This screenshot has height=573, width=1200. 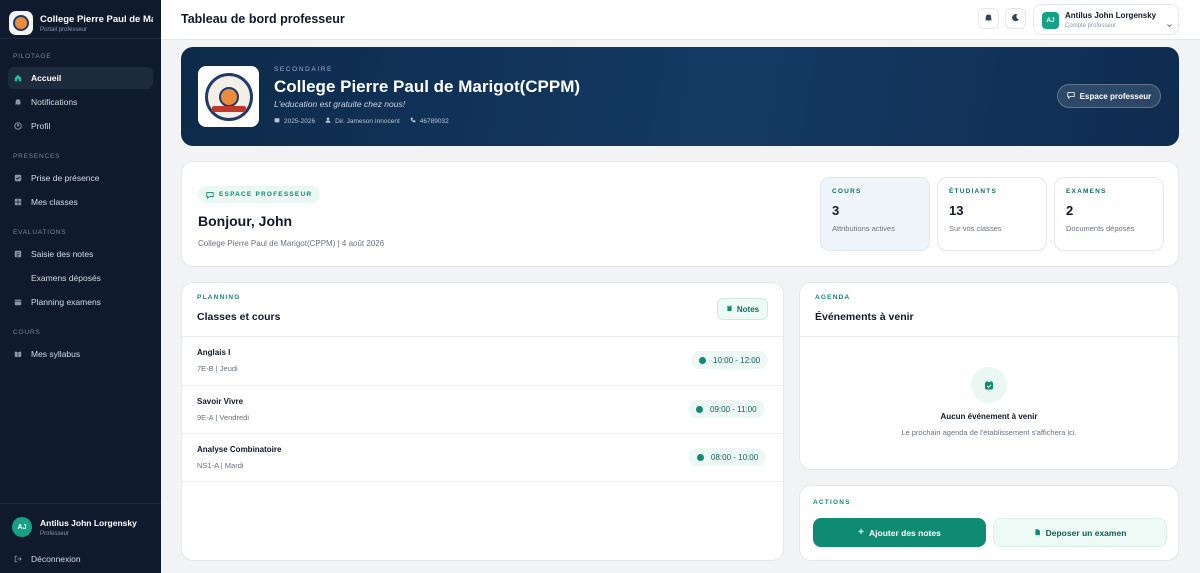 I want to click on sidebar-item-label: Examens déposés, so click(x=66, y=278).